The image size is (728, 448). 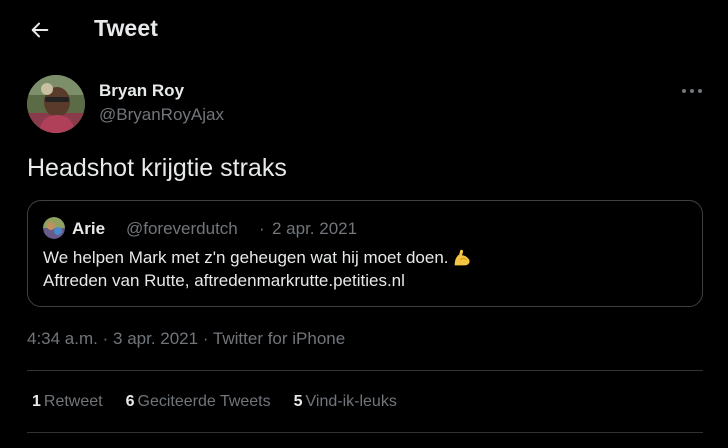 I want to click on quote-avatar-image, so click(x=54, y=228).